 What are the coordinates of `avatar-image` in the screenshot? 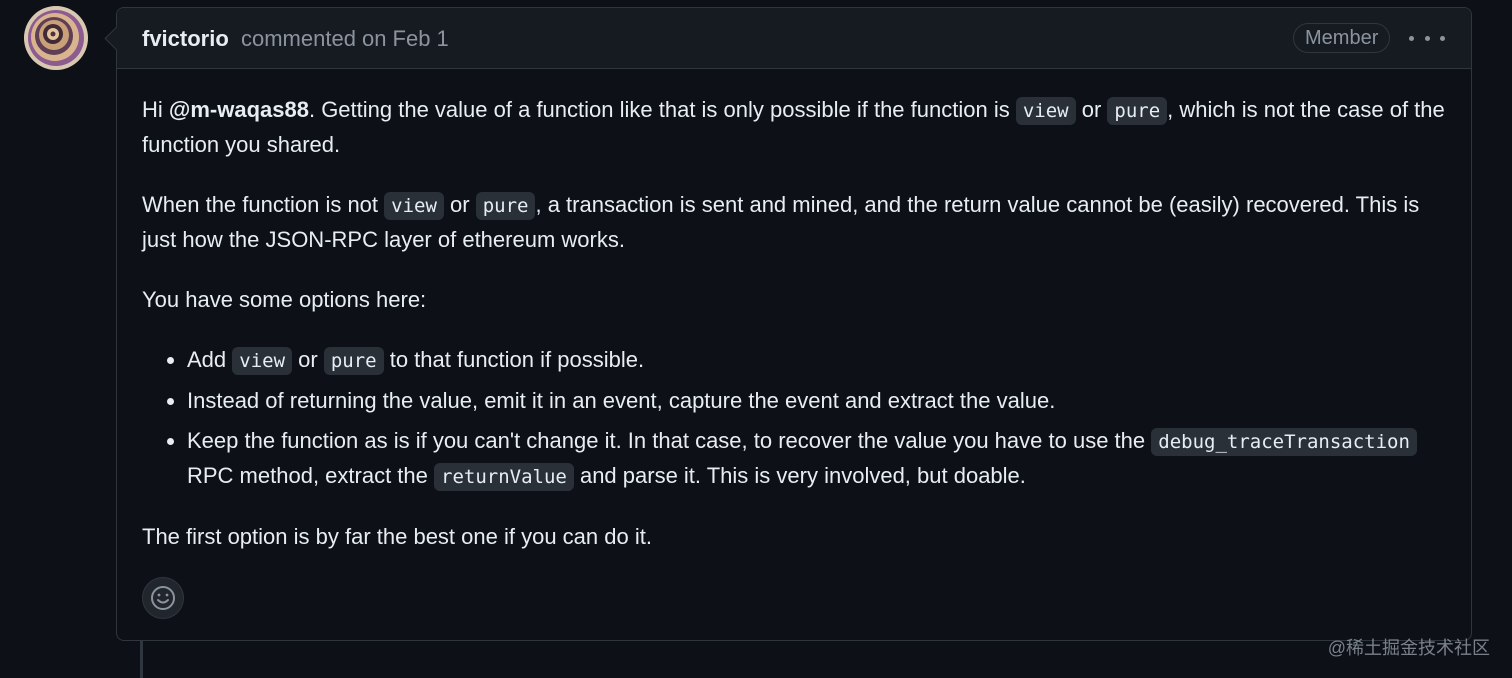 It's located at (56, 38).